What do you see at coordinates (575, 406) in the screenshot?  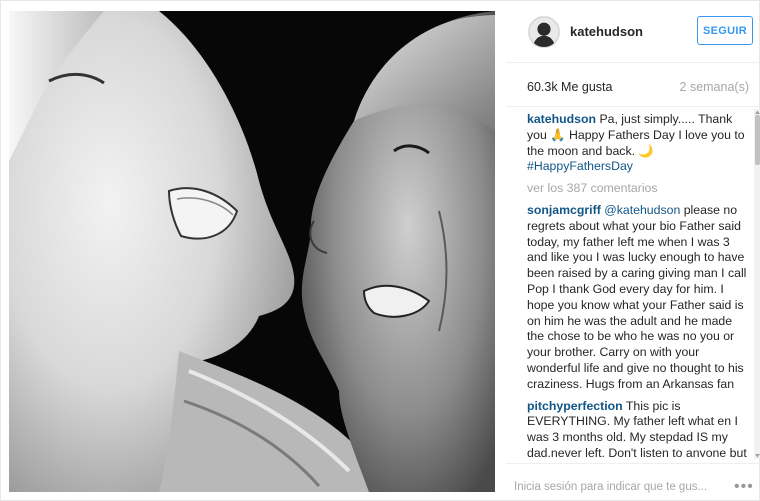 I see `comment-username: pitchyperfection` at bounding box center [575, 406].